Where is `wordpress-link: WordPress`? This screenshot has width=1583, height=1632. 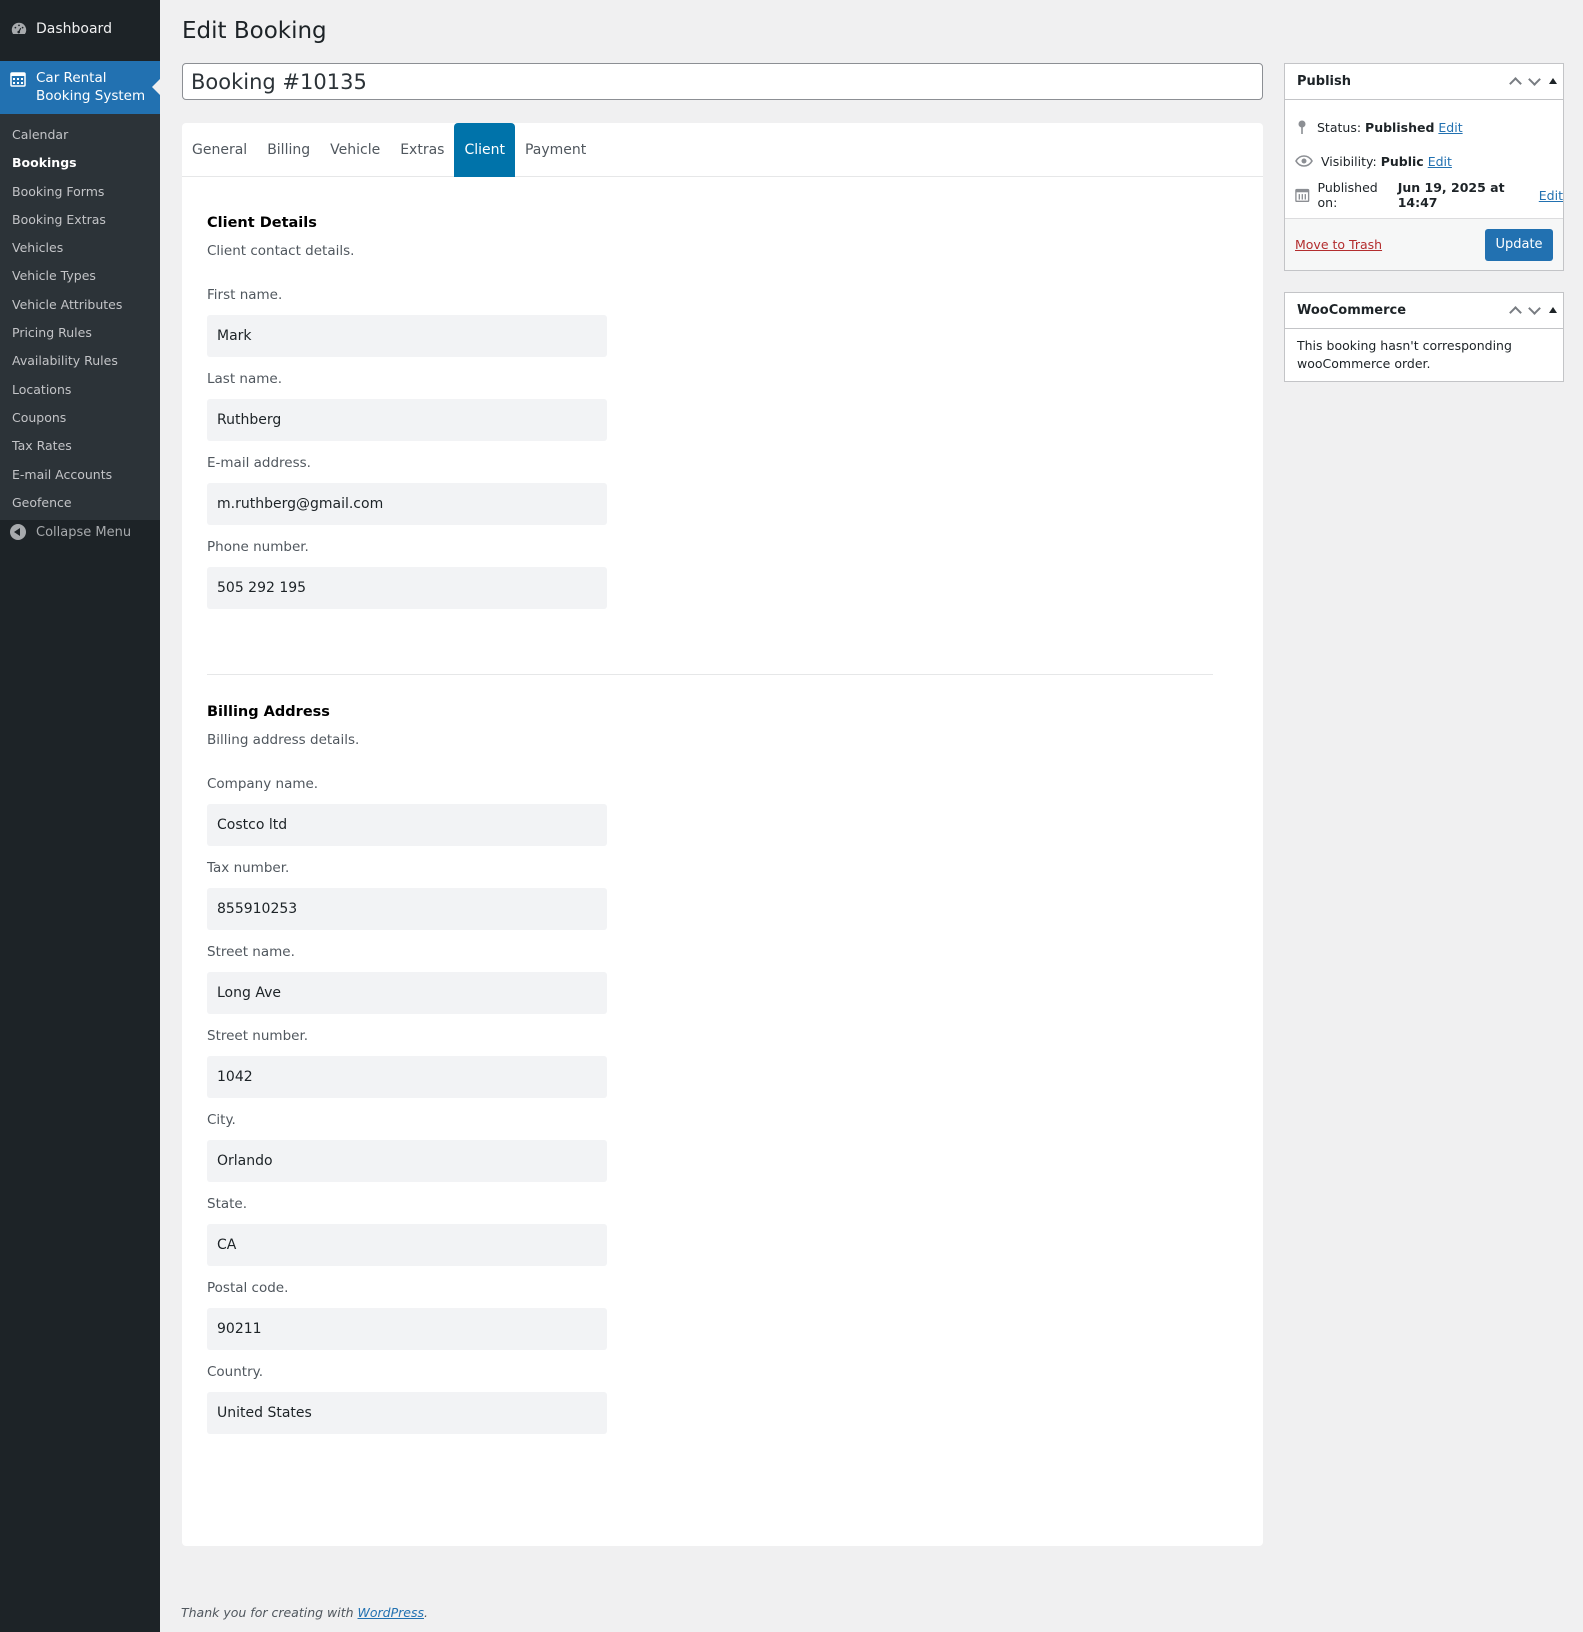
wordpress-link: WordPress is located at coordinates (391, 1612).